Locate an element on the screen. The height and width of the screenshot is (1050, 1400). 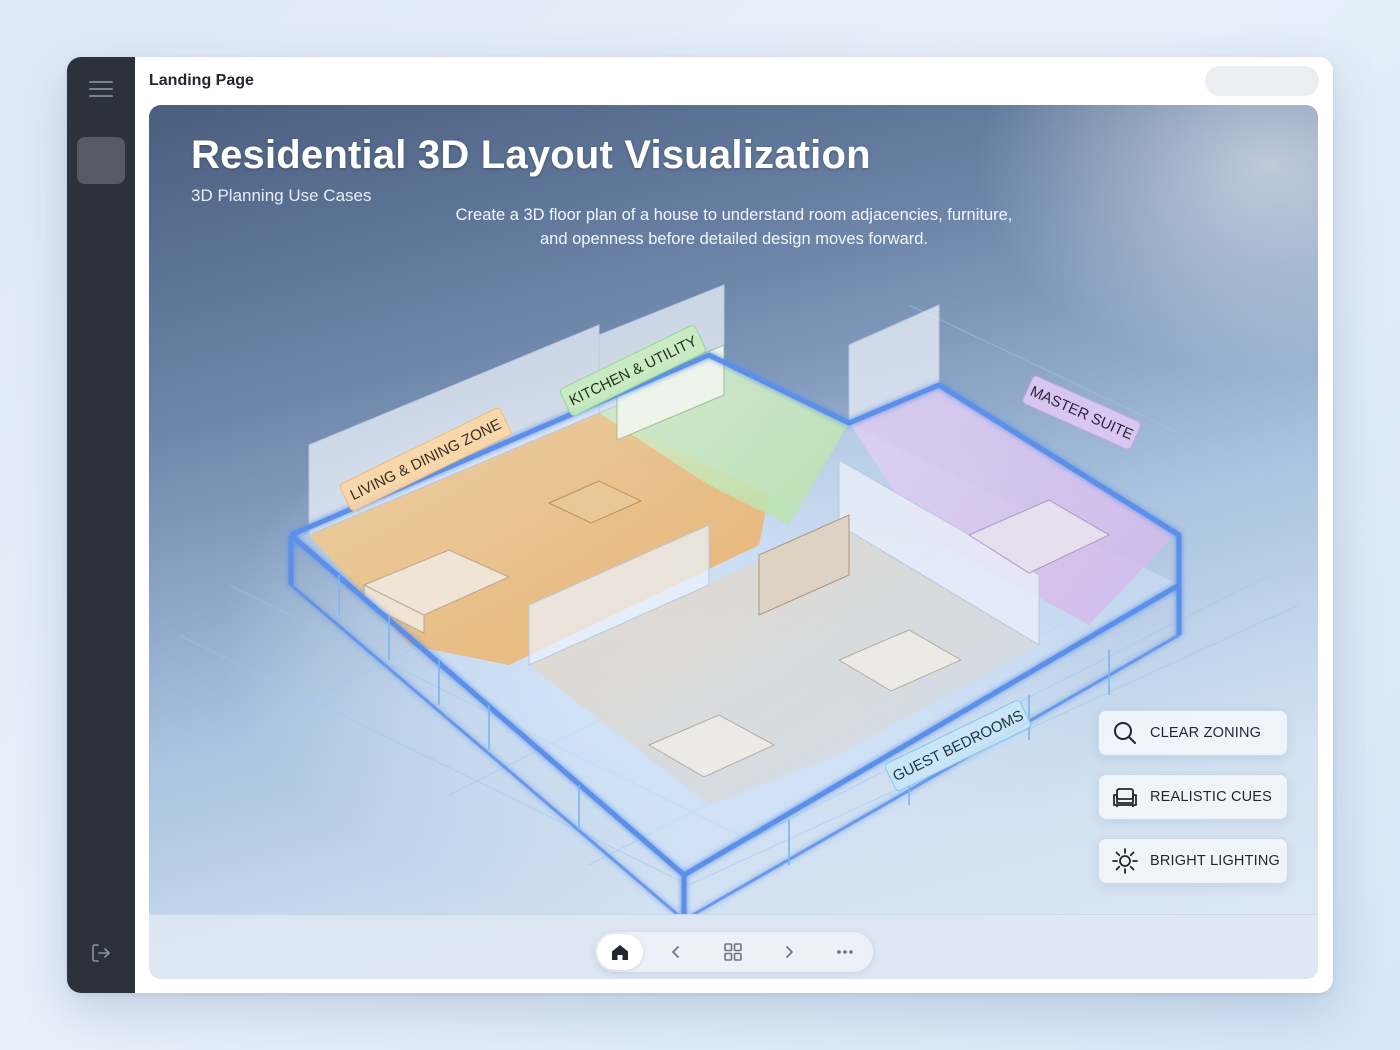
previous-button is located at coordinates (676, 952).